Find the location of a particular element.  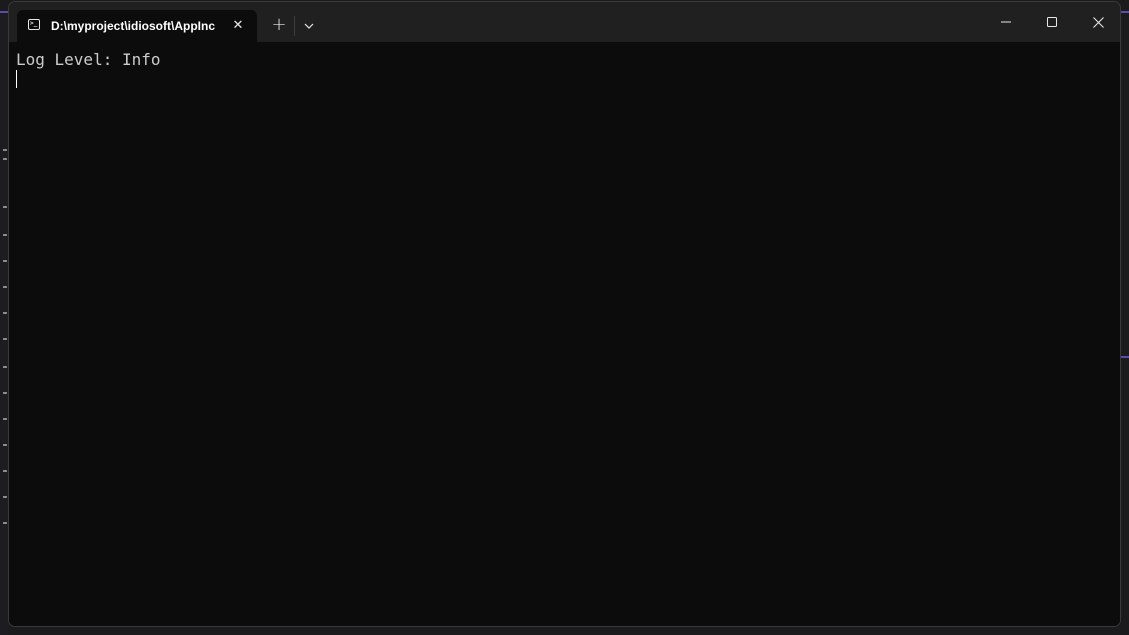

close-icon is located at coordinates (1098, 22).